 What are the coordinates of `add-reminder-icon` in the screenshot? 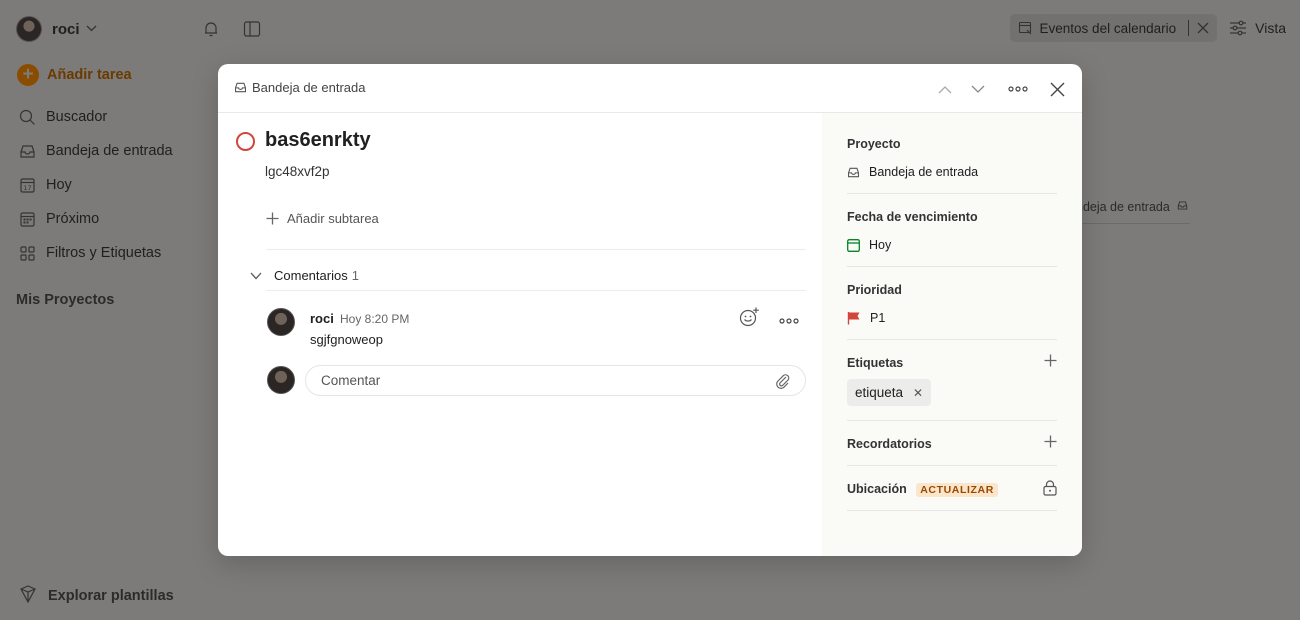 It's located at (1050, 443).